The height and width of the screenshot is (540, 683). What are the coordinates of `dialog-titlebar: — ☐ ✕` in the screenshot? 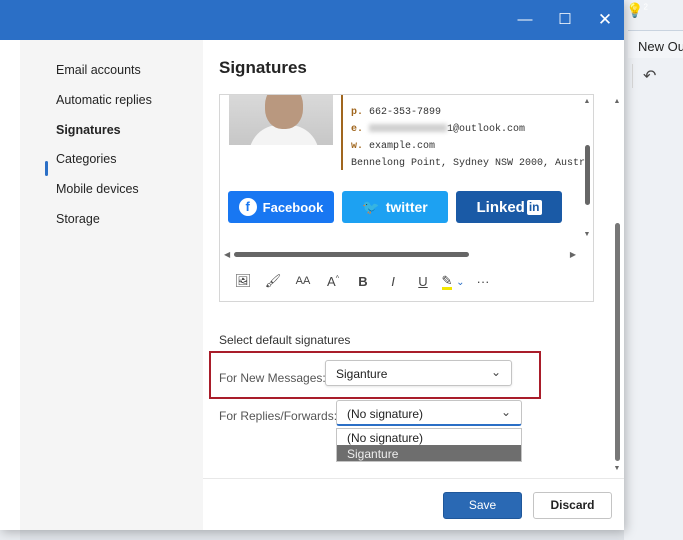 It's located at (312, 20).